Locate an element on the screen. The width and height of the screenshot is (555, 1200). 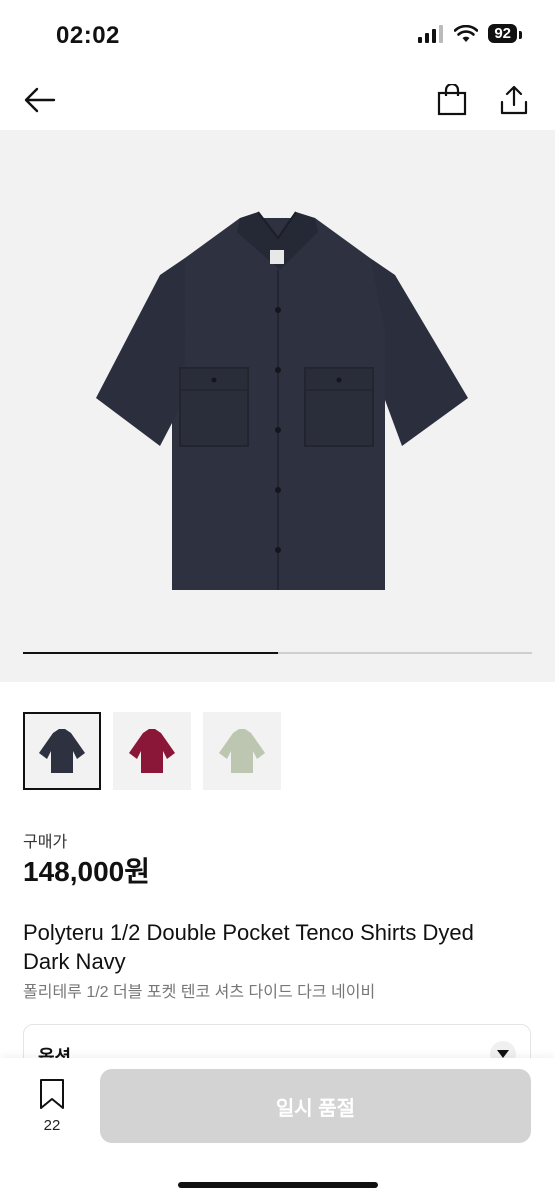
price-value: 148,000원 is located at coordinates (86, 871).